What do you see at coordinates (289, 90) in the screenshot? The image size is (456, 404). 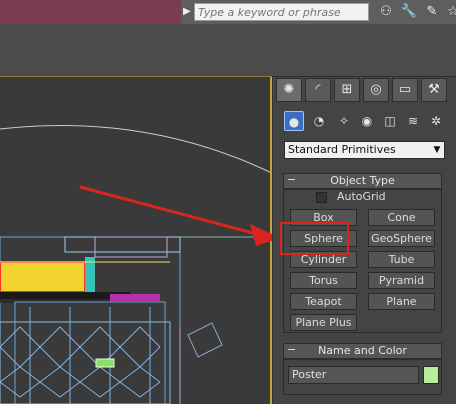 I see `create-tab-icon: ✺` at bounding box center [289, 90].